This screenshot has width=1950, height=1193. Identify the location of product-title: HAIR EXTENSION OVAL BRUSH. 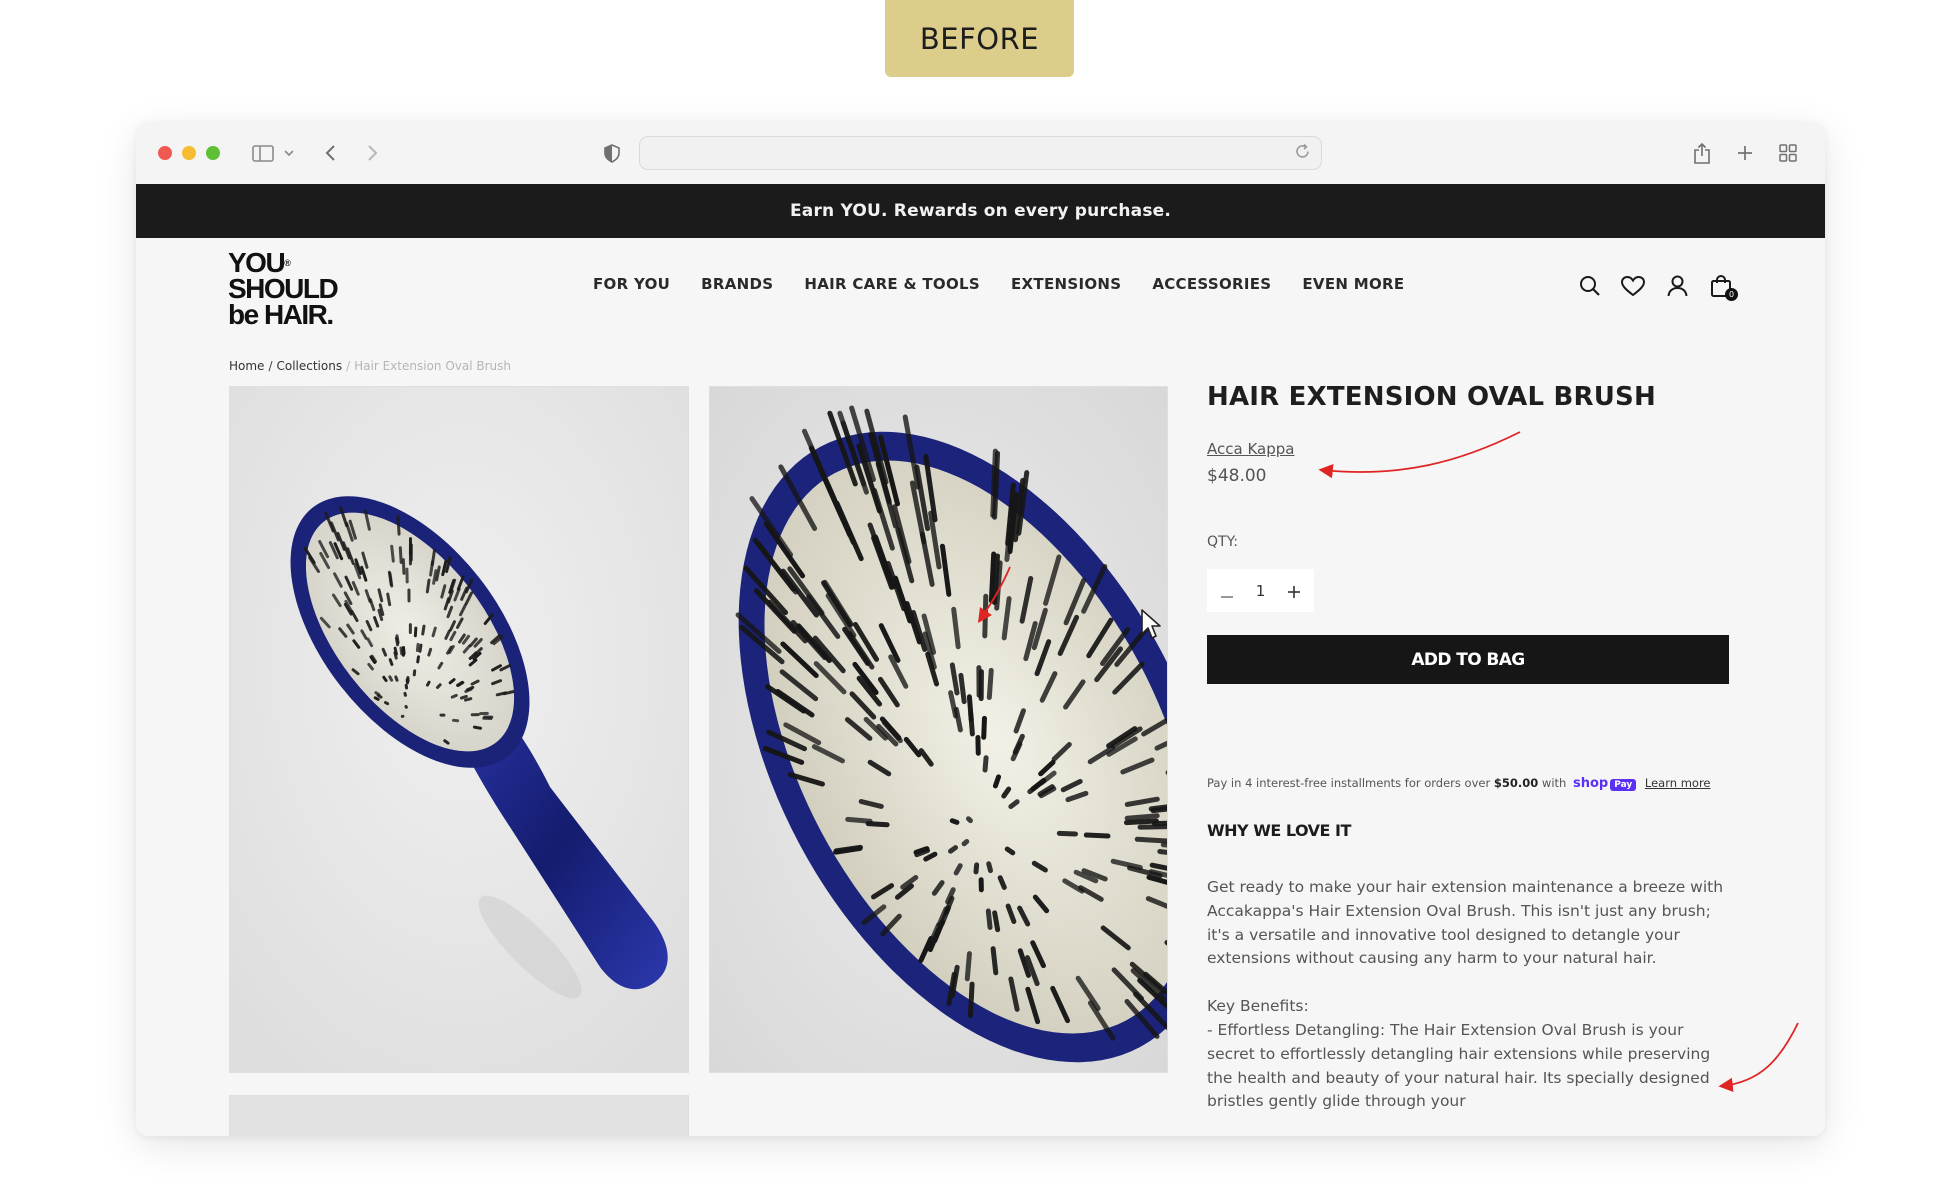
(1431, 397).